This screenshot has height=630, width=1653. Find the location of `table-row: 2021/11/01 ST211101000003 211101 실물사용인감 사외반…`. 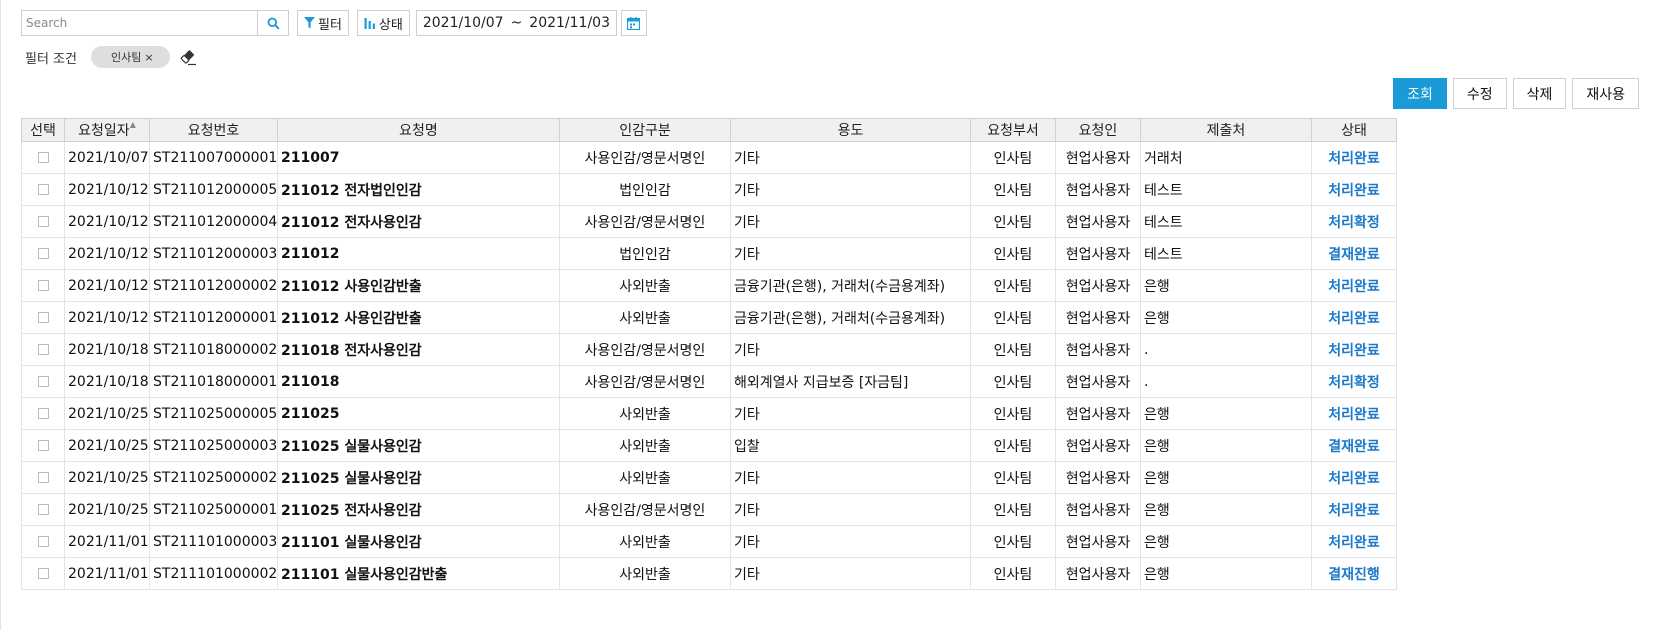

table-row: 2021/11/01 ST211101000003 211101 실물사용인감 사외반… is located at coordinates (709, 541).